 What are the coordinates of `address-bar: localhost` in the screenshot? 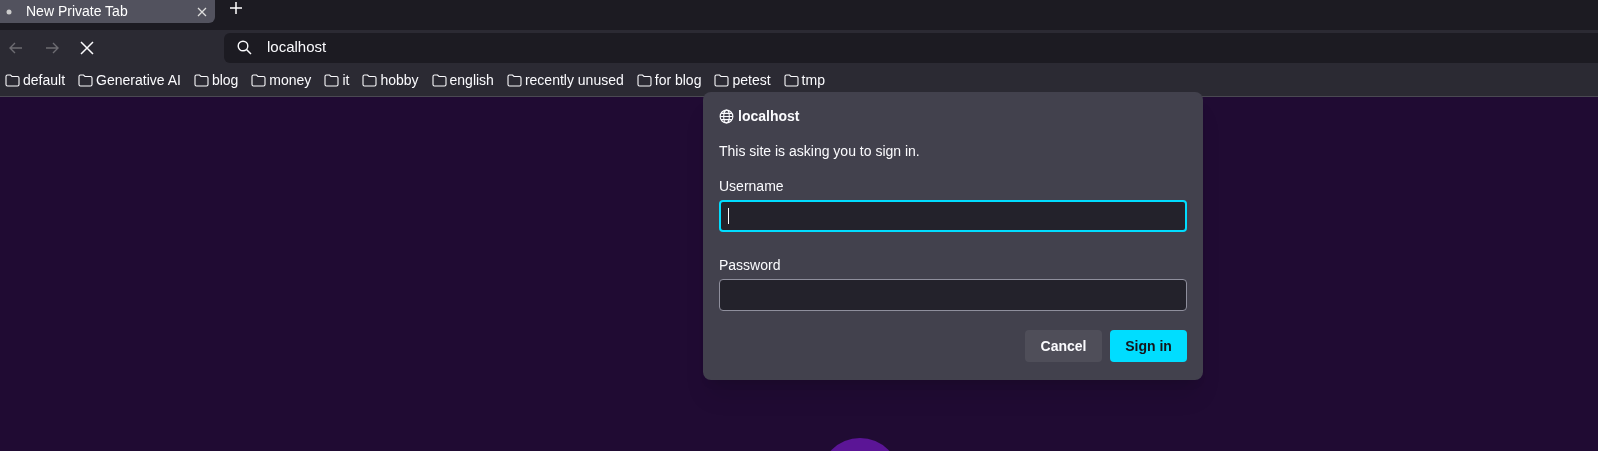 It's located at (911, 47).